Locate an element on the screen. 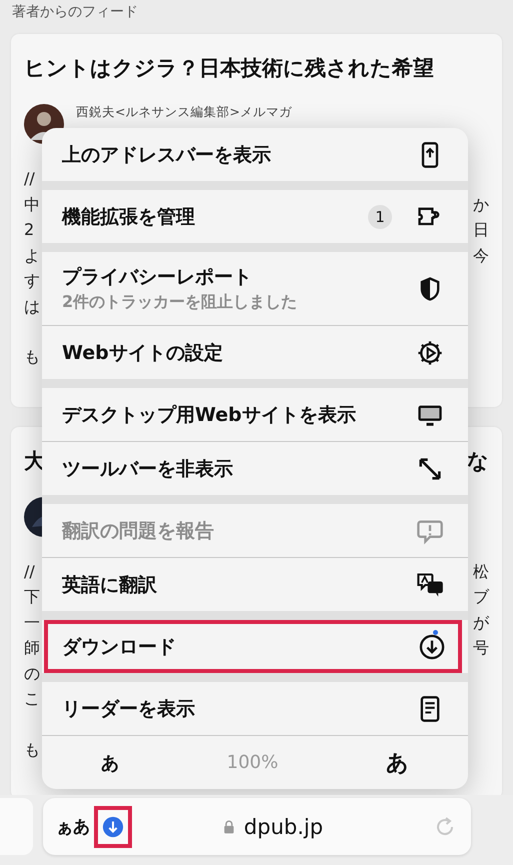 The image size is (513, 865). author-name: 西鋭夫<ルネサンス編集部>メルマガ is located at coordinates (184, 112).